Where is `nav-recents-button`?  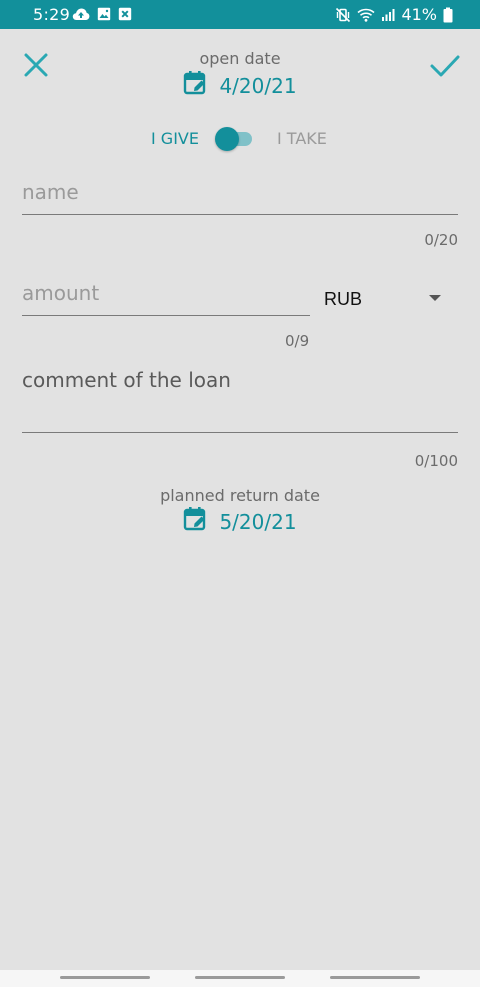
nav-recents-button is located at coordinates (105, 977).